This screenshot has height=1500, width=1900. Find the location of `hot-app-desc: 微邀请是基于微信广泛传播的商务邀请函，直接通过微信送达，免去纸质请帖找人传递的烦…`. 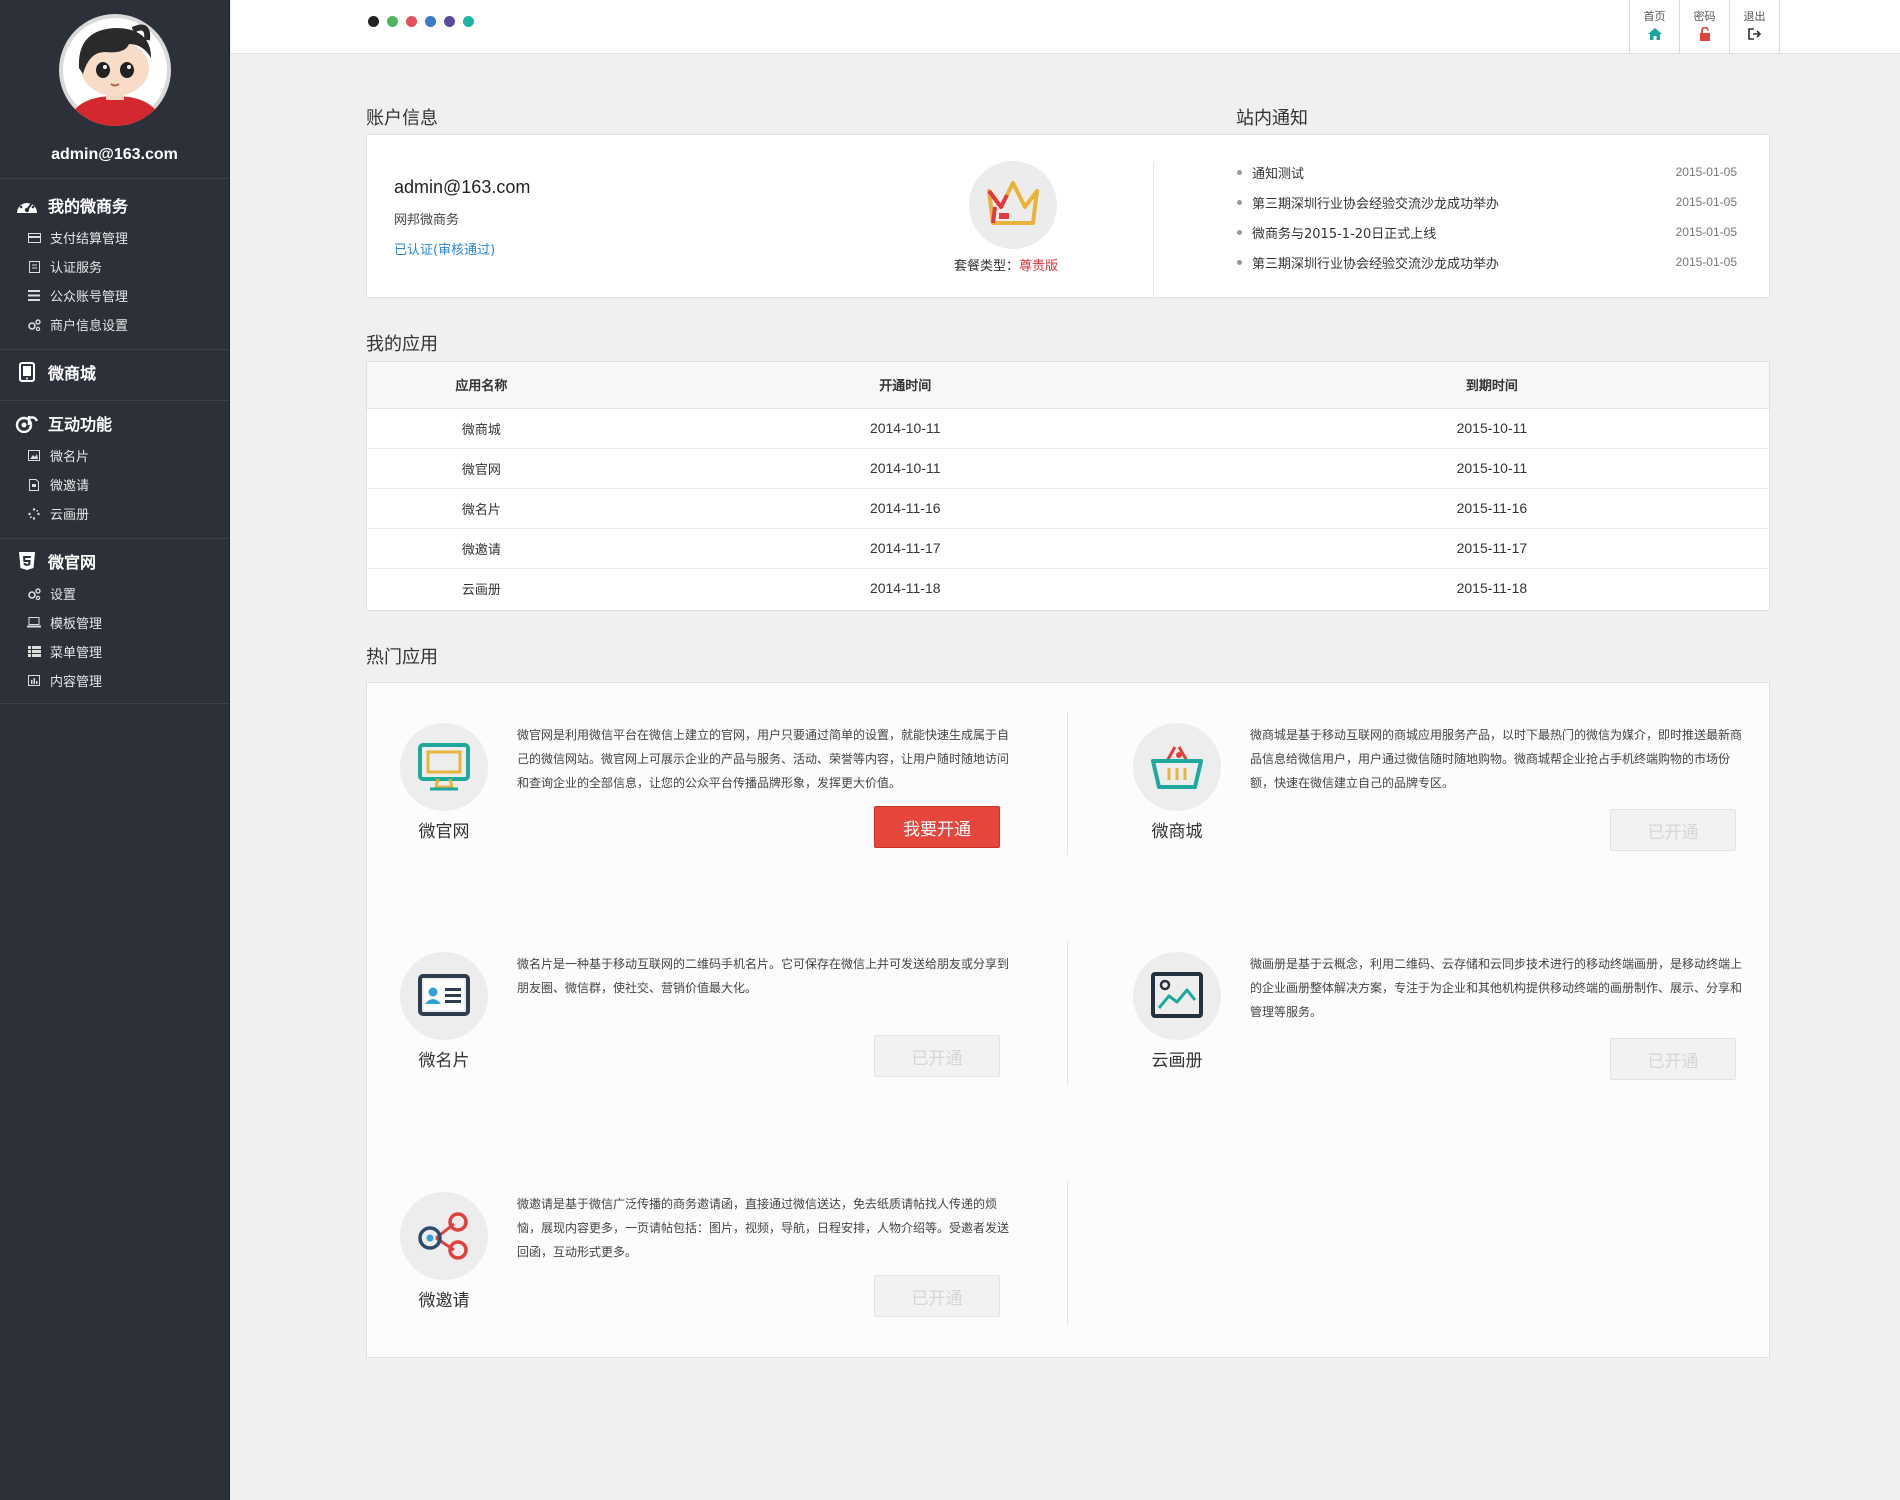

hot-app-desc: 微邀请是基于微信广泛传播的商务邀请函，直接通过微信送达，免去纸质请帖找人传递的烦… is located at coordinates (763, 1228).